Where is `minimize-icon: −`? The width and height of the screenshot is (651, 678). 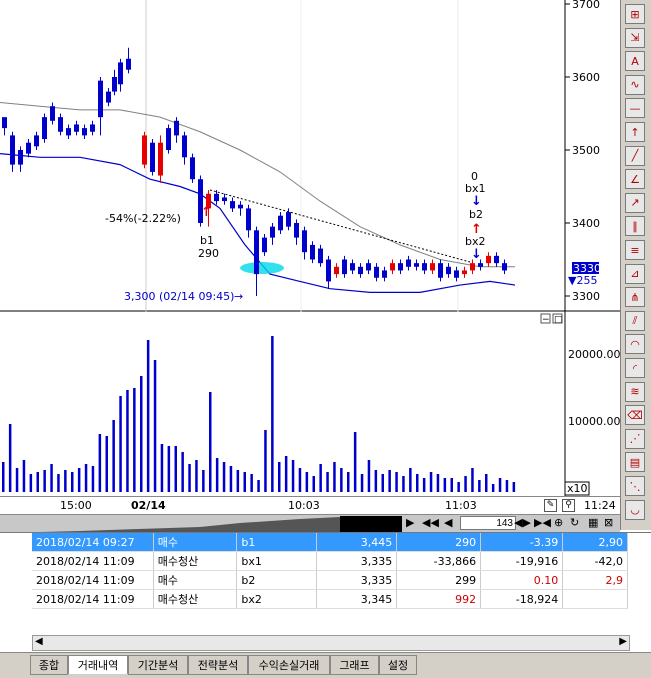 minimize-icon: − is located at coordinates (546, 320).